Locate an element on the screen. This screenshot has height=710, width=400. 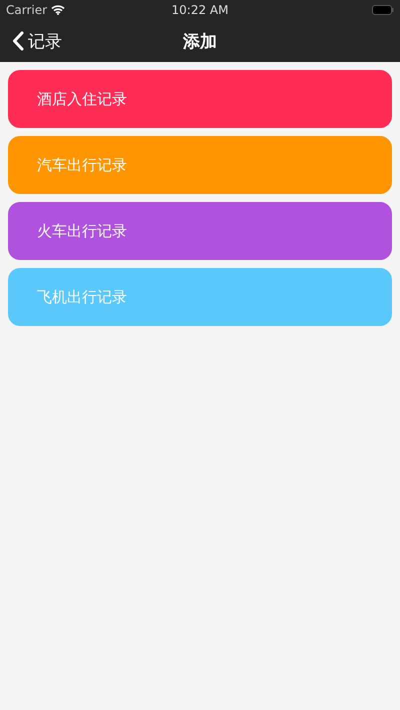
record-type-button: 火车出行记录 is located at coordinates (200, 231).